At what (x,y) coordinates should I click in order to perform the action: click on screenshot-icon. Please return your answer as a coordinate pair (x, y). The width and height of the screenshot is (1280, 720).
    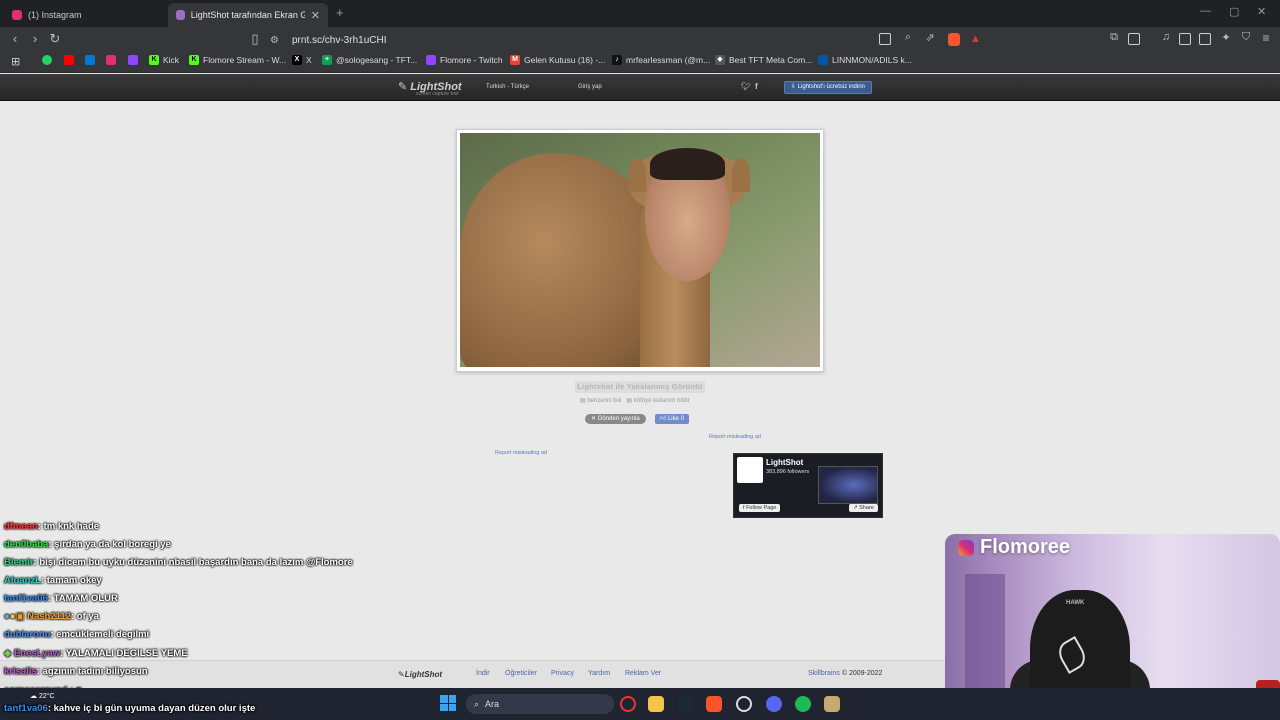
    Looking at the image, I should click on (1134, 39).